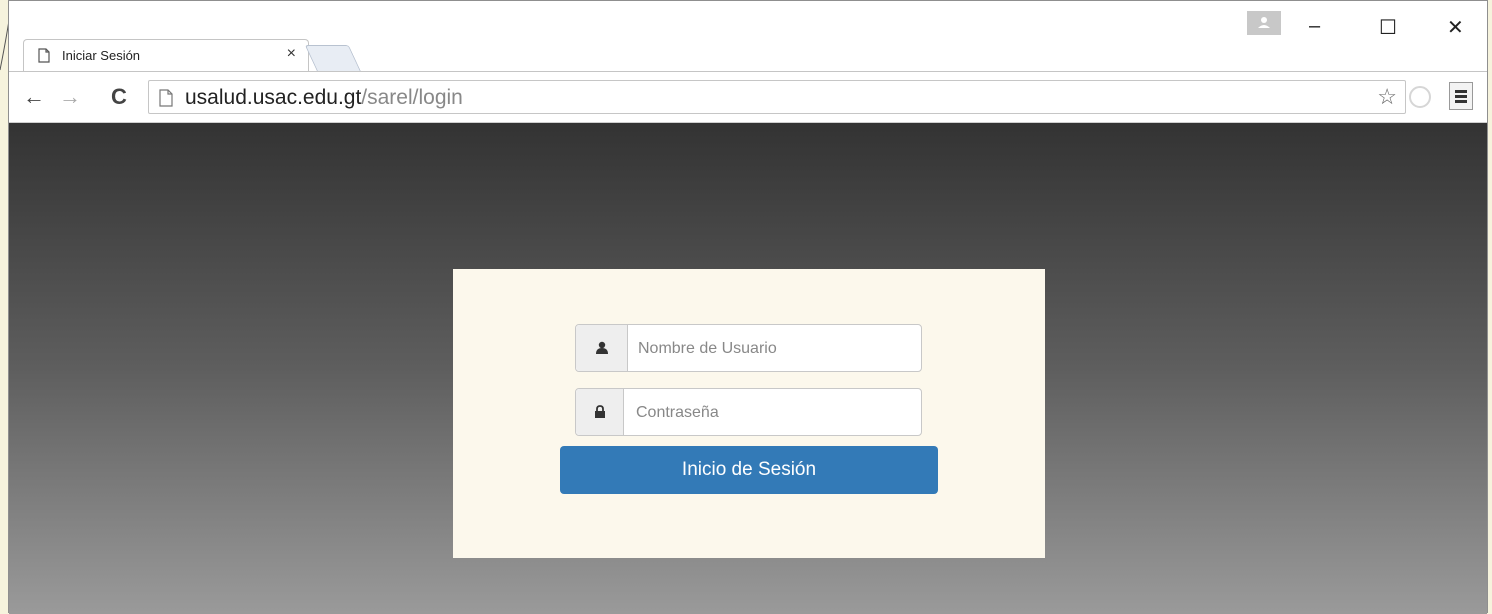 This screenshot has height=614, width=1492. I want to click on password-input, so click(771, 413).